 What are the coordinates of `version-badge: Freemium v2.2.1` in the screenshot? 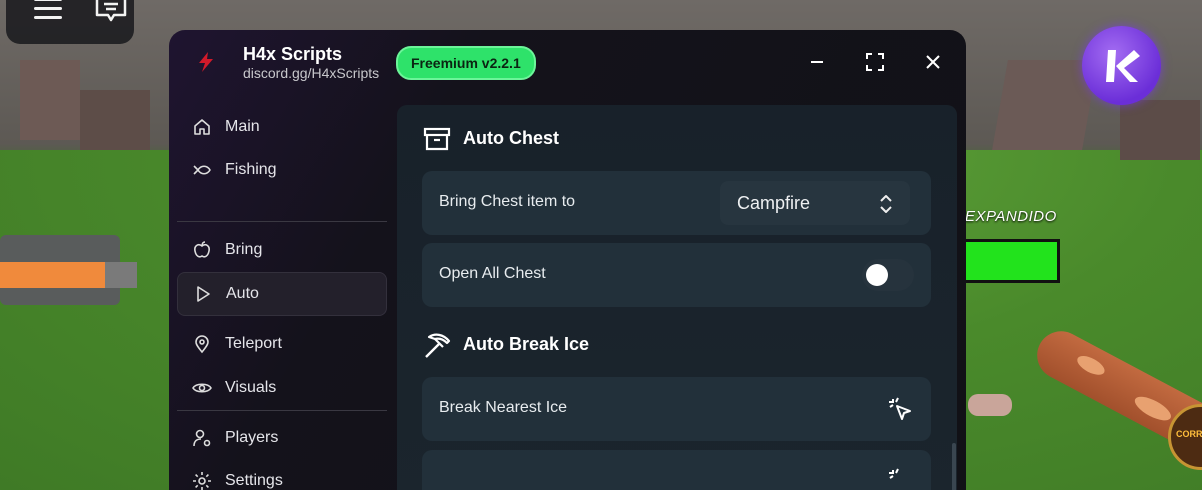 It's located at (466, 63).